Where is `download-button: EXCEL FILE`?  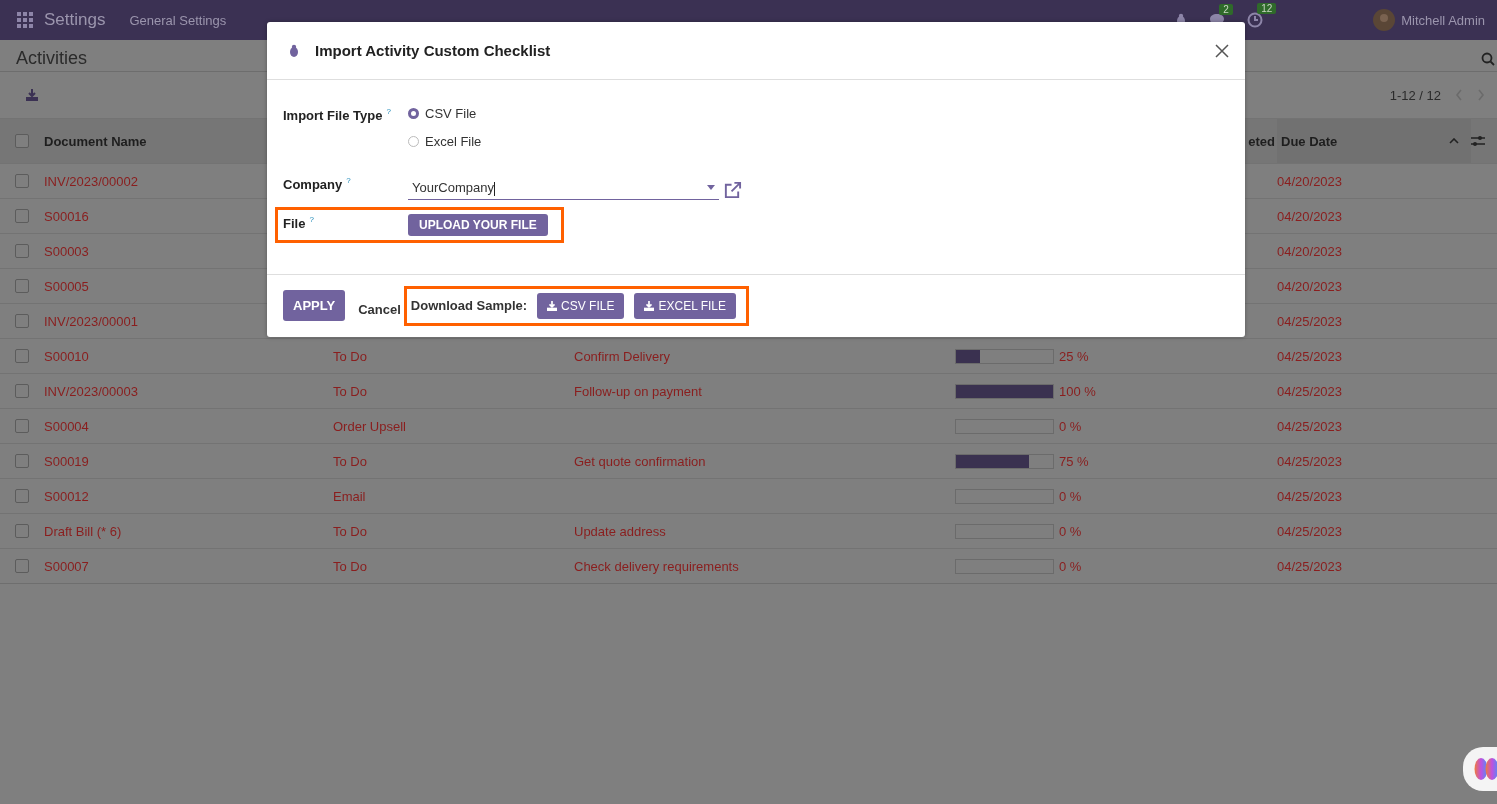 download-button: EXCEL FILE is located at coordinates (685, 305).